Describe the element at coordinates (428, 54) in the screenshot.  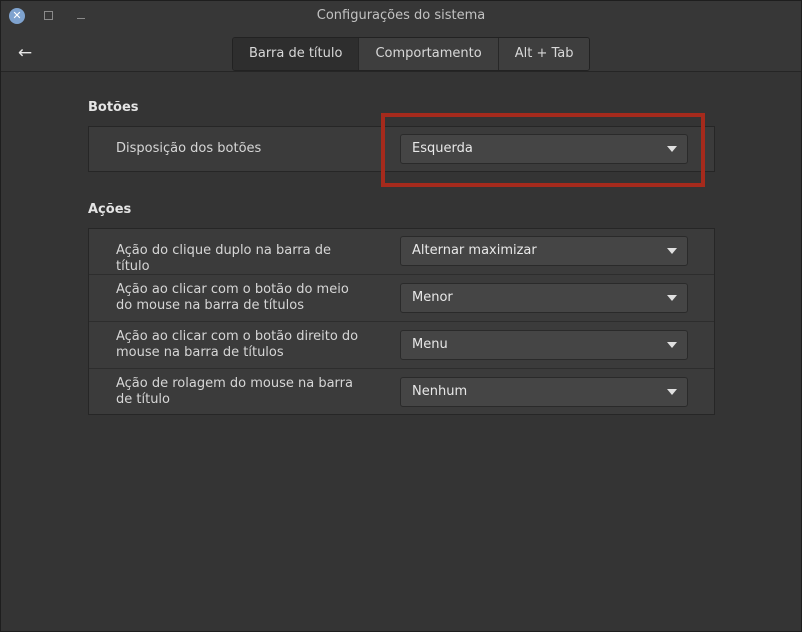
I see `tab-behavior: Comportamento` at that location.